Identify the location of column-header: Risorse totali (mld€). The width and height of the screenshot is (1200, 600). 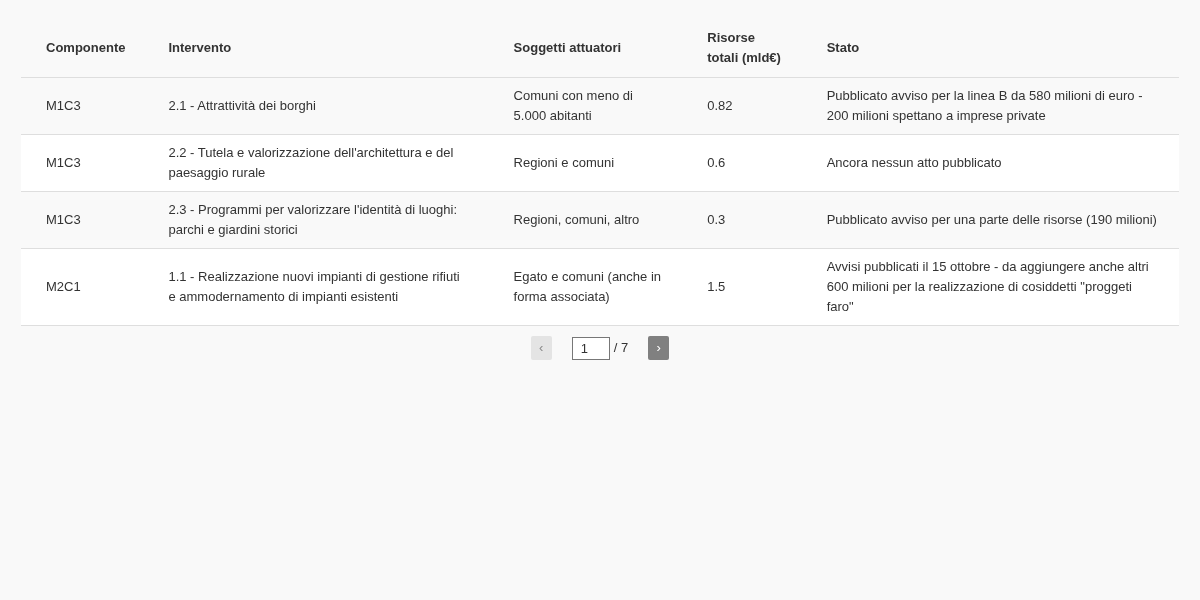
(744, 47).